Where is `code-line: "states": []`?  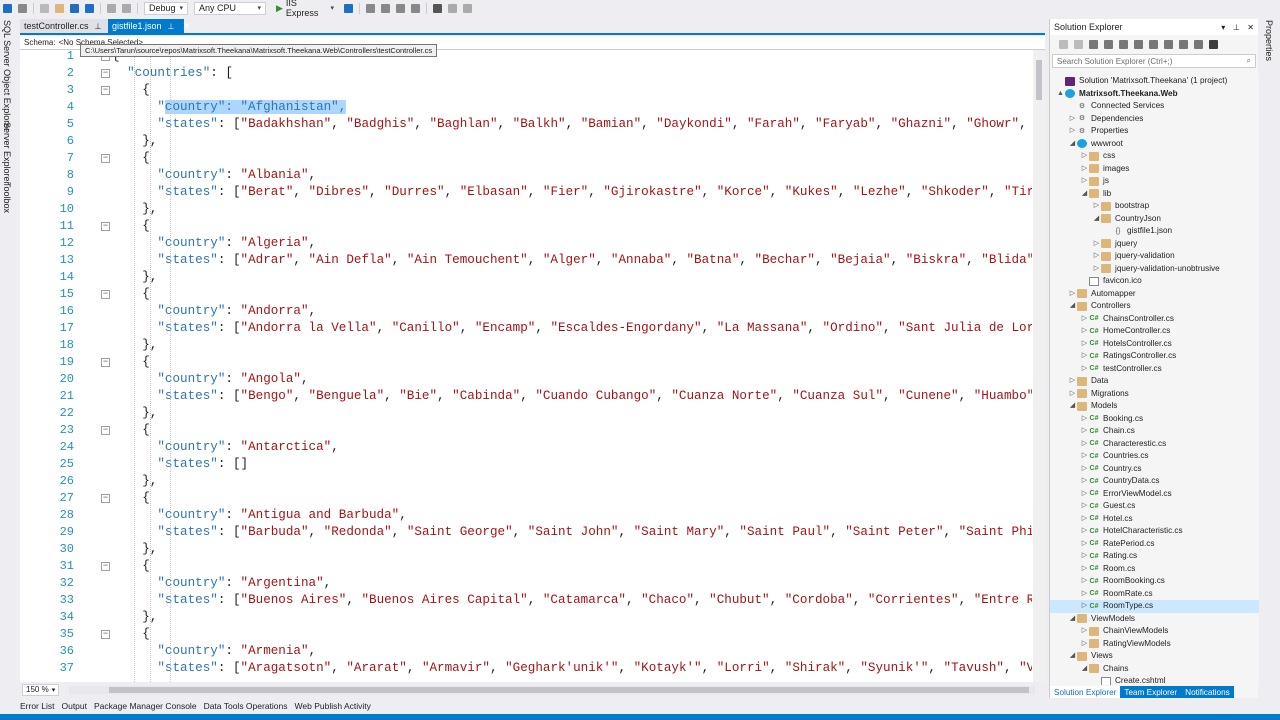 code-line: "states": [] is located at coordinates (572, 464).